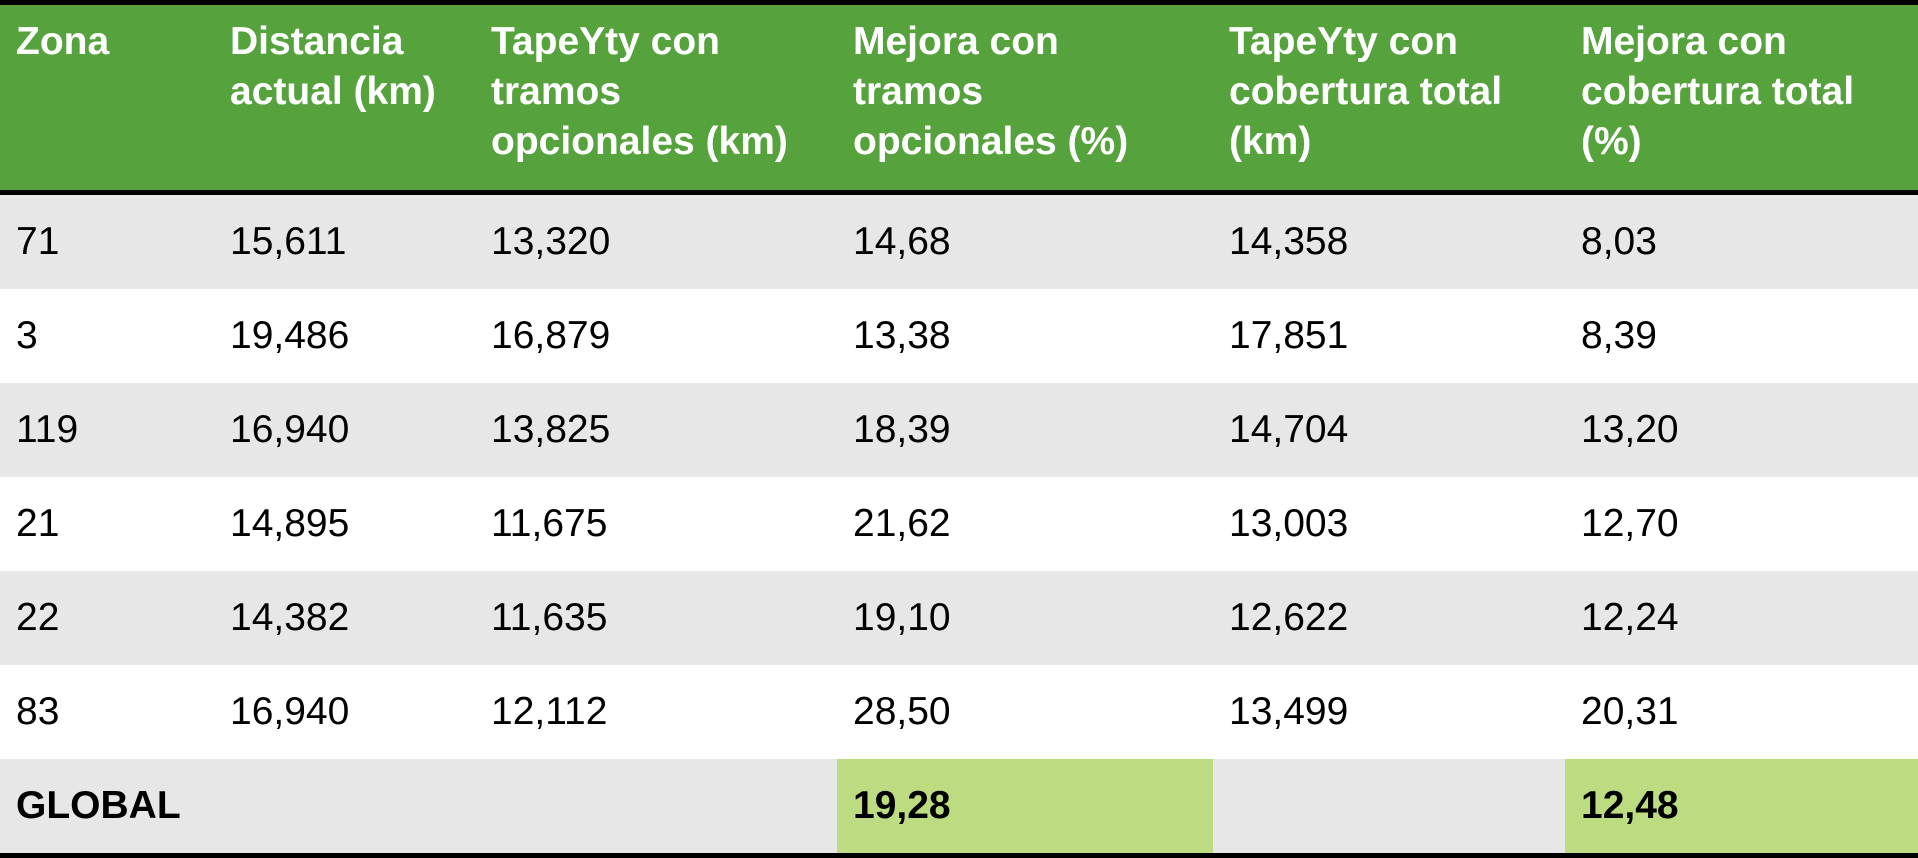  What do you see at coordinates (1389, 524) in the screenshot?
I see `cell-tapeyty-cobertura: 13,003` at bounding box center [1389, 524].